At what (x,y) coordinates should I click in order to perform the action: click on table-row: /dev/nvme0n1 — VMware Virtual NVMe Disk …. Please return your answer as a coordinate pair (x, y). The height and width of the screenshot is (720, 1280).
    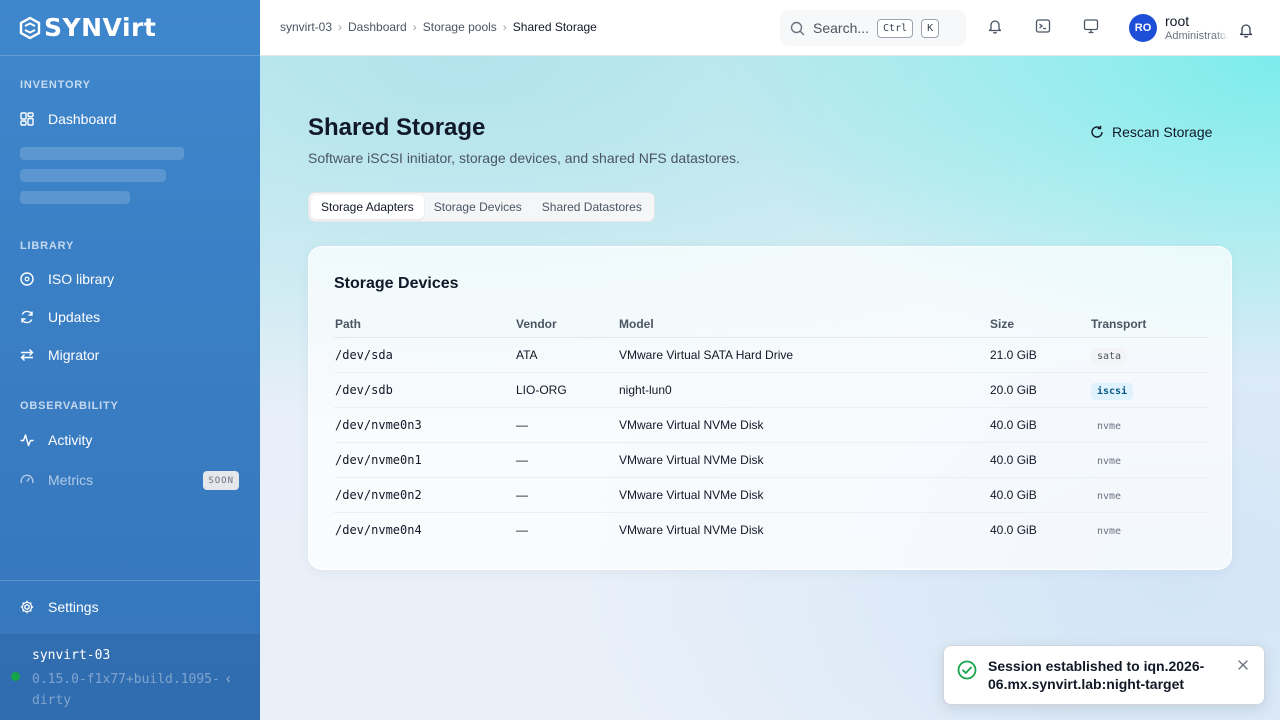
    Looking at the image, I should click on (771, 460).